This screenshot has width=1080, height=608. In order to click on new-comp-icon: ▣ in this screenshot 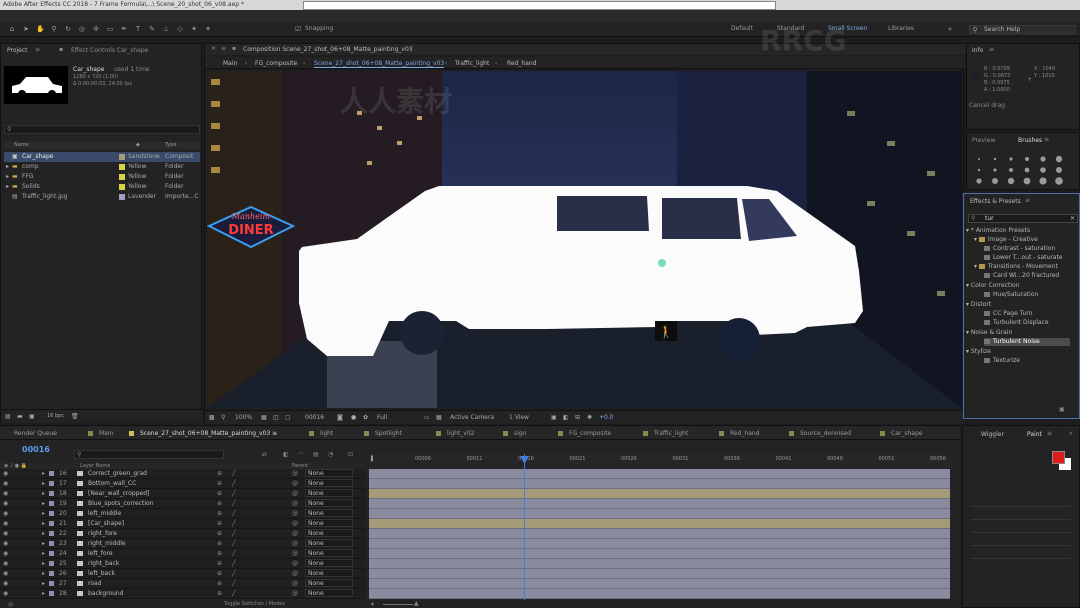, I will do `click(32, 416)`.